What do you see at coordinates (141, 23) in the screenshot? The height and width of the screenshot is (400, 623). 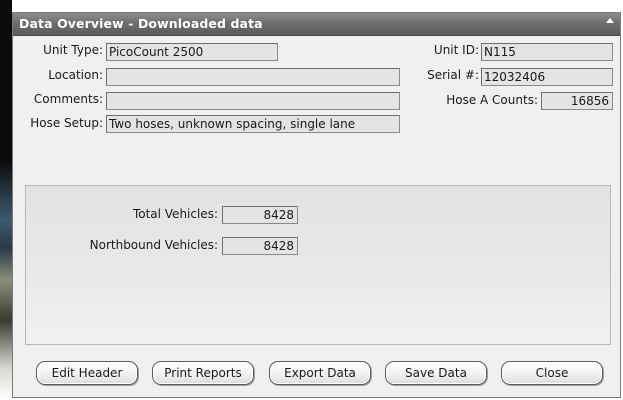 I see `window-title: Data Overview - Downloaded data` at bounding box center [141, 23].